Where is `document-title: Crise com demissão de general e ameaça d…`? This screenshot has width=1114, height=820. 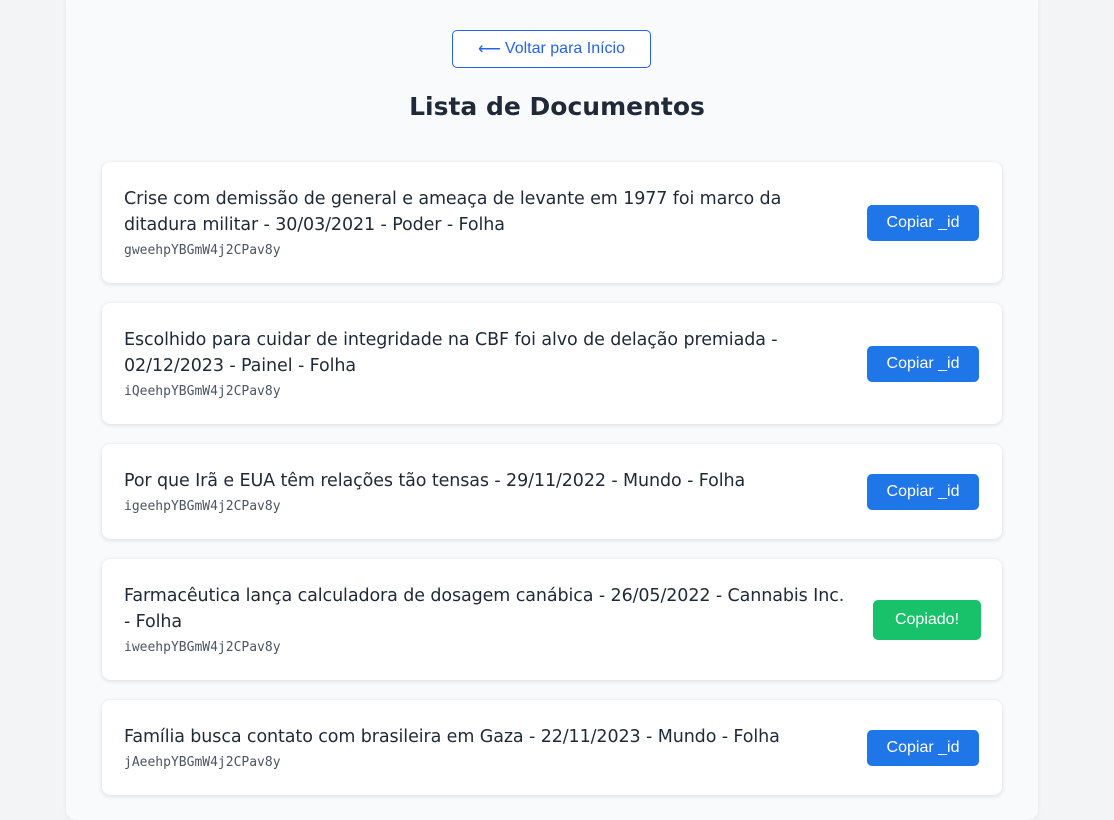 document-title: Crise com demissão de general e ameaça d… is located at coordinates (453, 212).